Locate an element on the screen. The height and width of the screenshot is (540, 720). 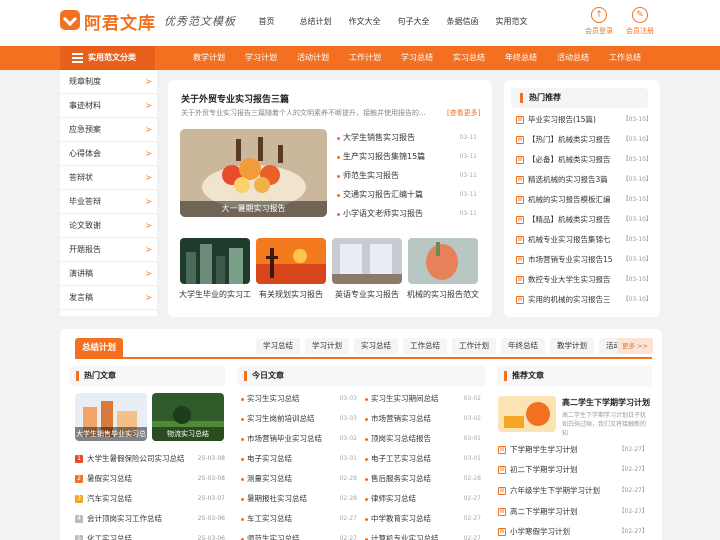
today-article-row: 市场营销毕业实习总结 03-02 is located at coordinates (299, 439).